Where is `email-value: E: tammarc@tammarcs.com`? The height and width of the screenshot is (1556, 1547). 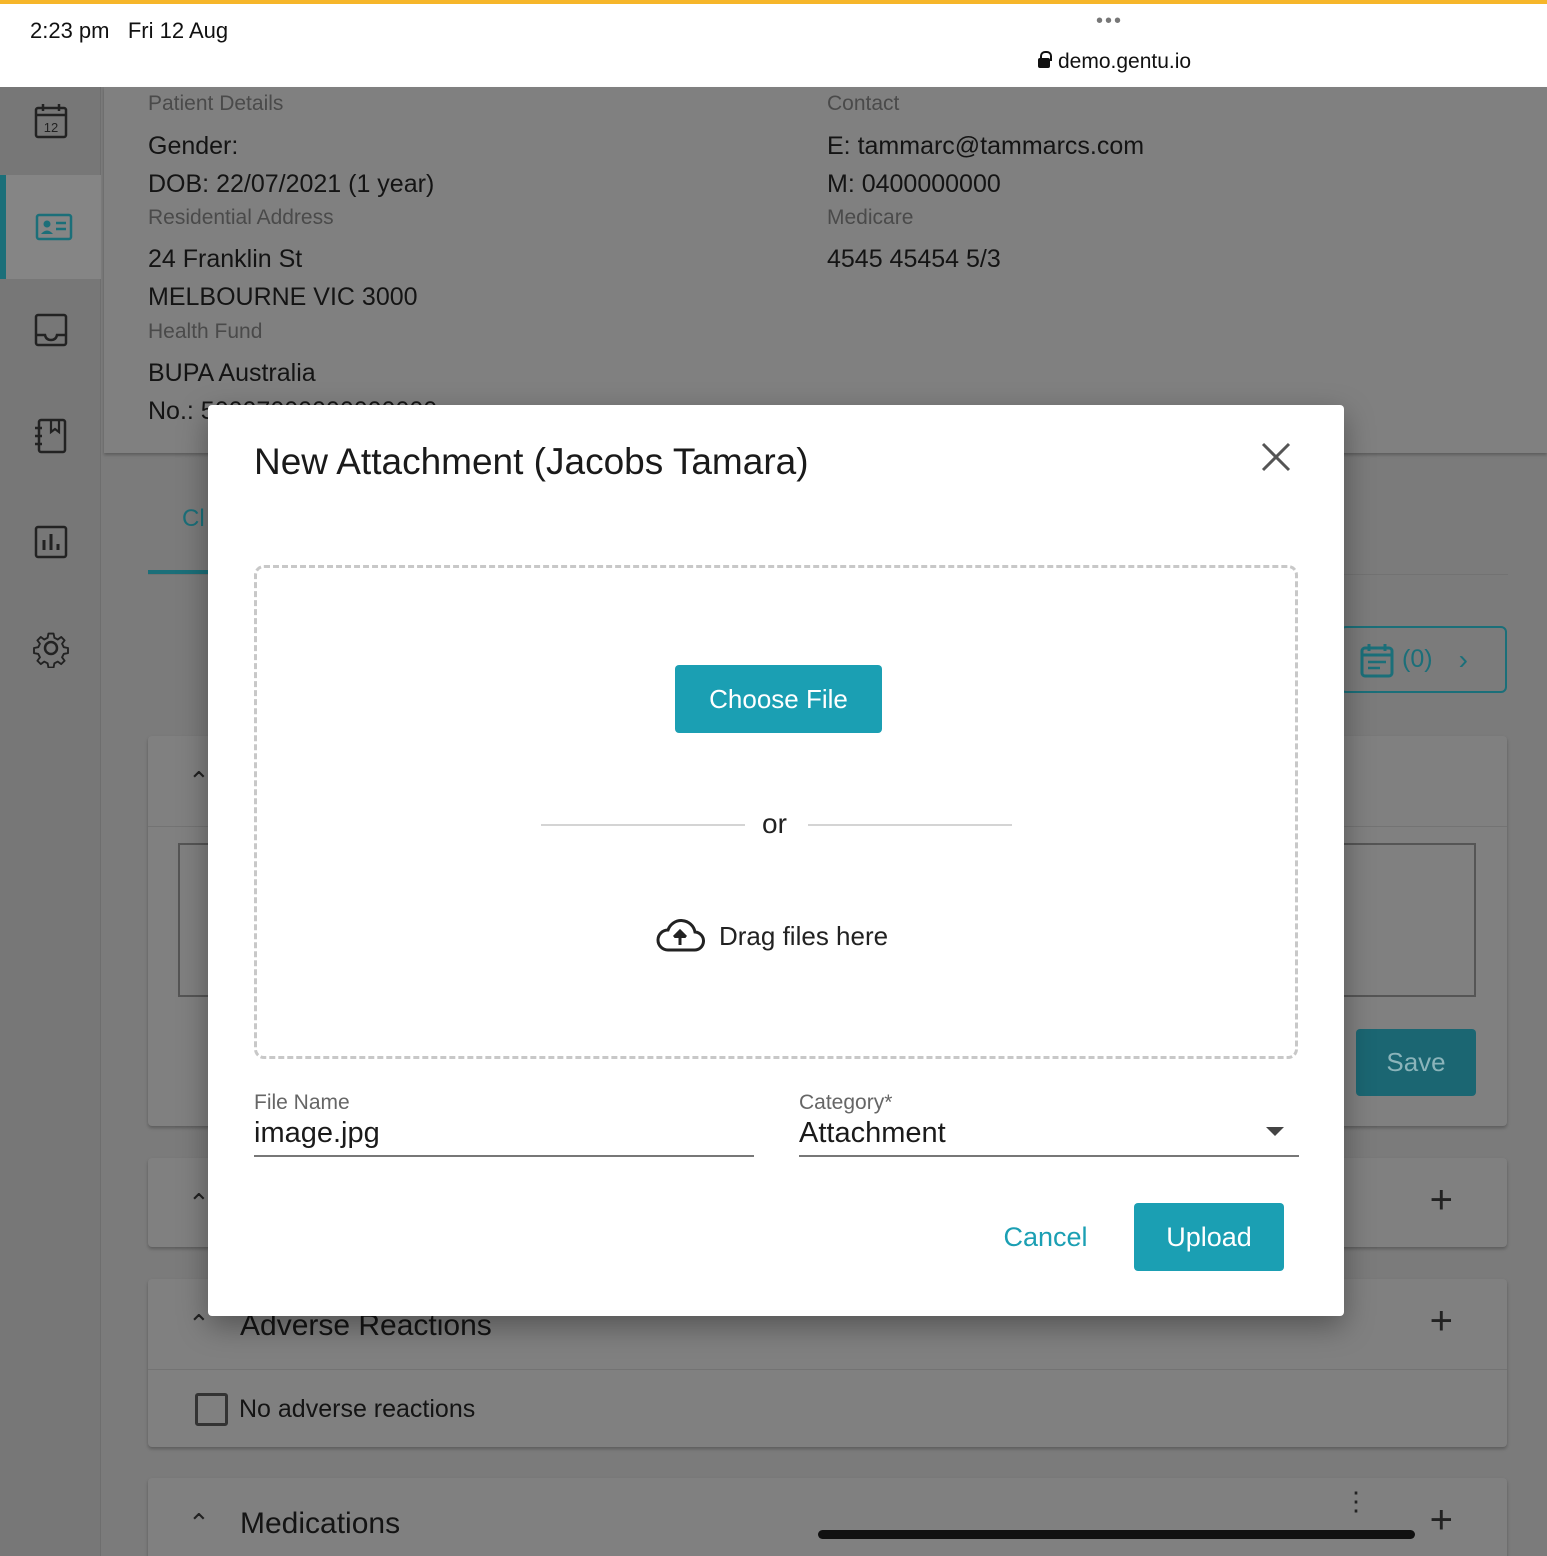
email-value: E: tammarc@tammarcs.com is located at coordinates (986, 146).